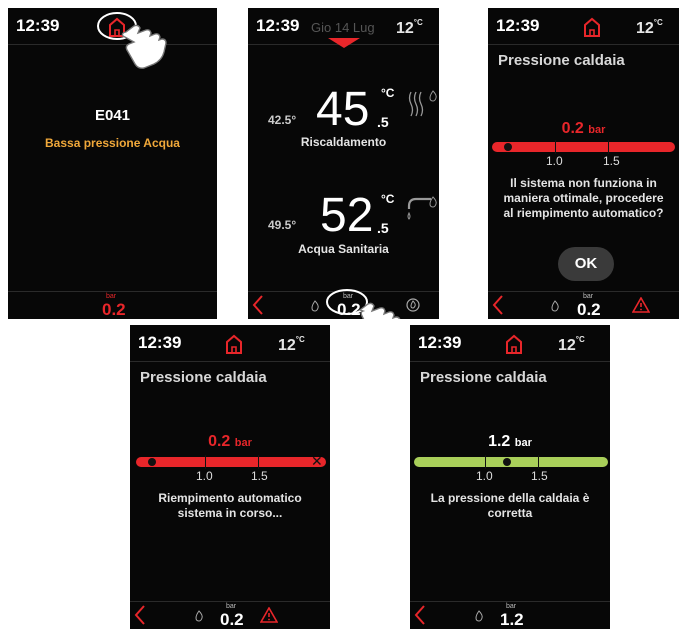  Describe the element at coordinates (342, 109) in the screenshot. I see `heating-value: 45` at that location.